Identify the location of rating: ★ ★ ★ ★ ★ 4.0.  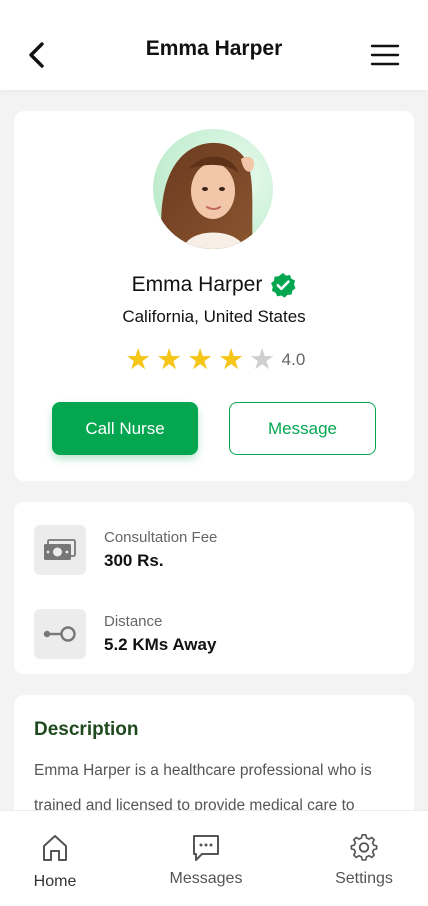
(214, 360).